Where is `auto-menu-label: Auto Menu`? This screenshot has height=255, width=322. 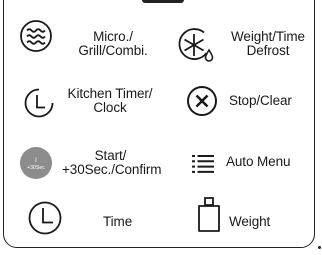
auto-menu-label: Auto Menu is located at coordinates (271, 162).